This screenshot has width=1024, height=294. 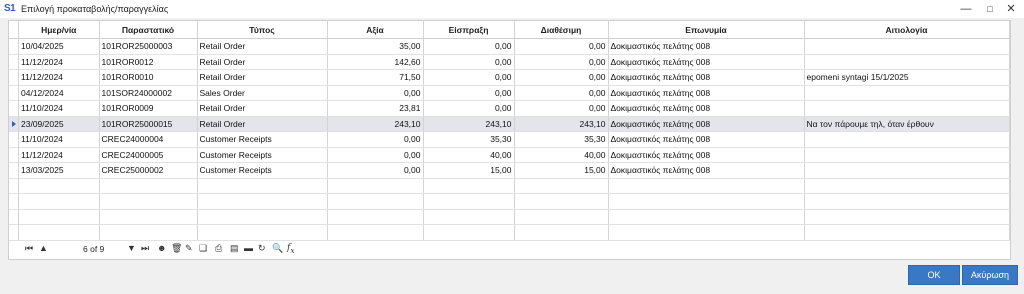 What do you see at coordinates (148, 108) in the screenshot?
I see `table-cell: 101ROR0009` at bounding box center [148, 108].